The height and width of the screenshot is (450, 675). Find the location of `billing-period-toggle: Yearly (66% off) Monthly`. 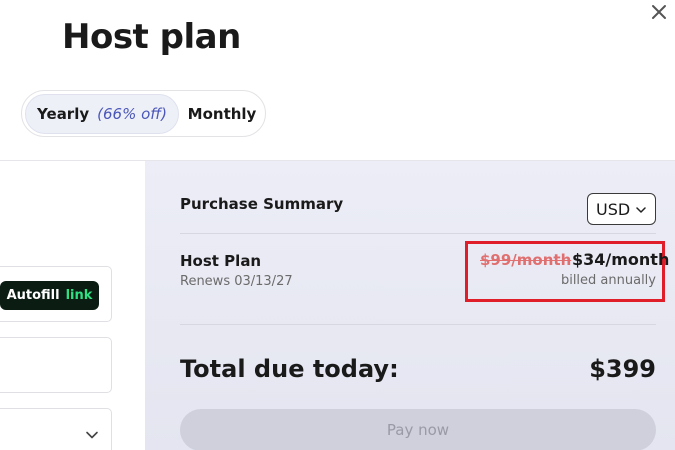

billing-period-toggle: Yearly (66% off) Monthly is located at coordinates (143, 113).